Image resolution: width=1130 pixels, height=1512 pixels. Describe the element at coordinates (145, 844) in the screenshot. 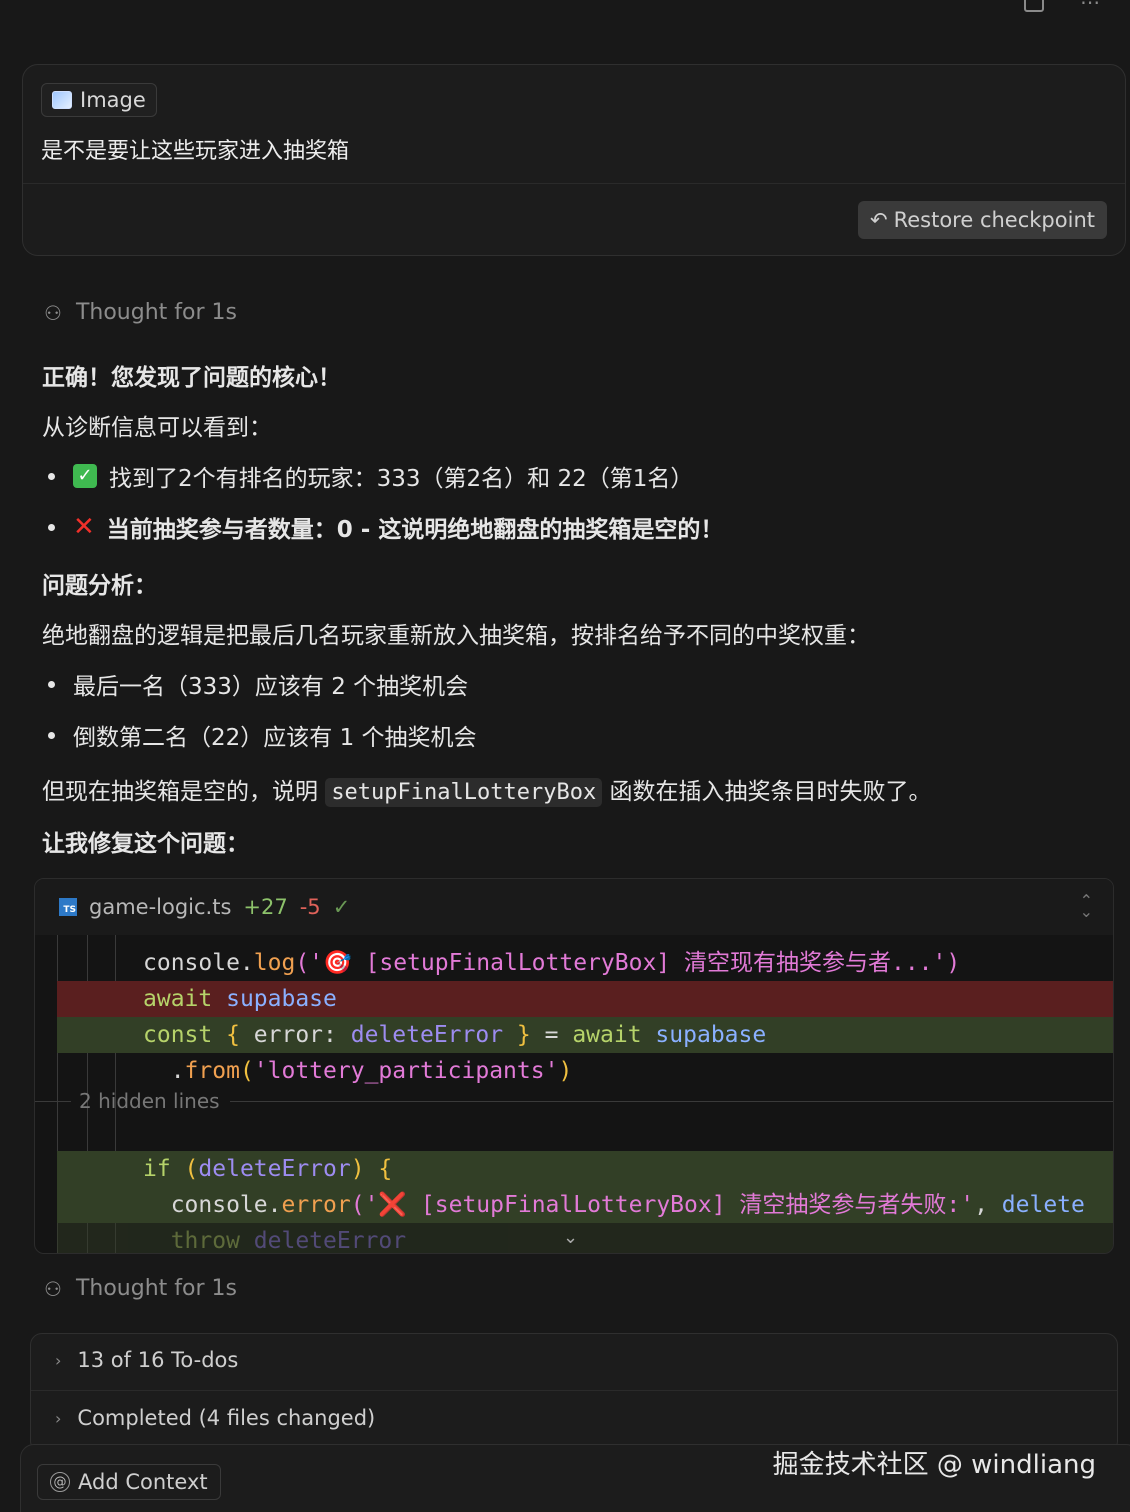

I see `fix-text: 让我修复这个问题：` at that location.